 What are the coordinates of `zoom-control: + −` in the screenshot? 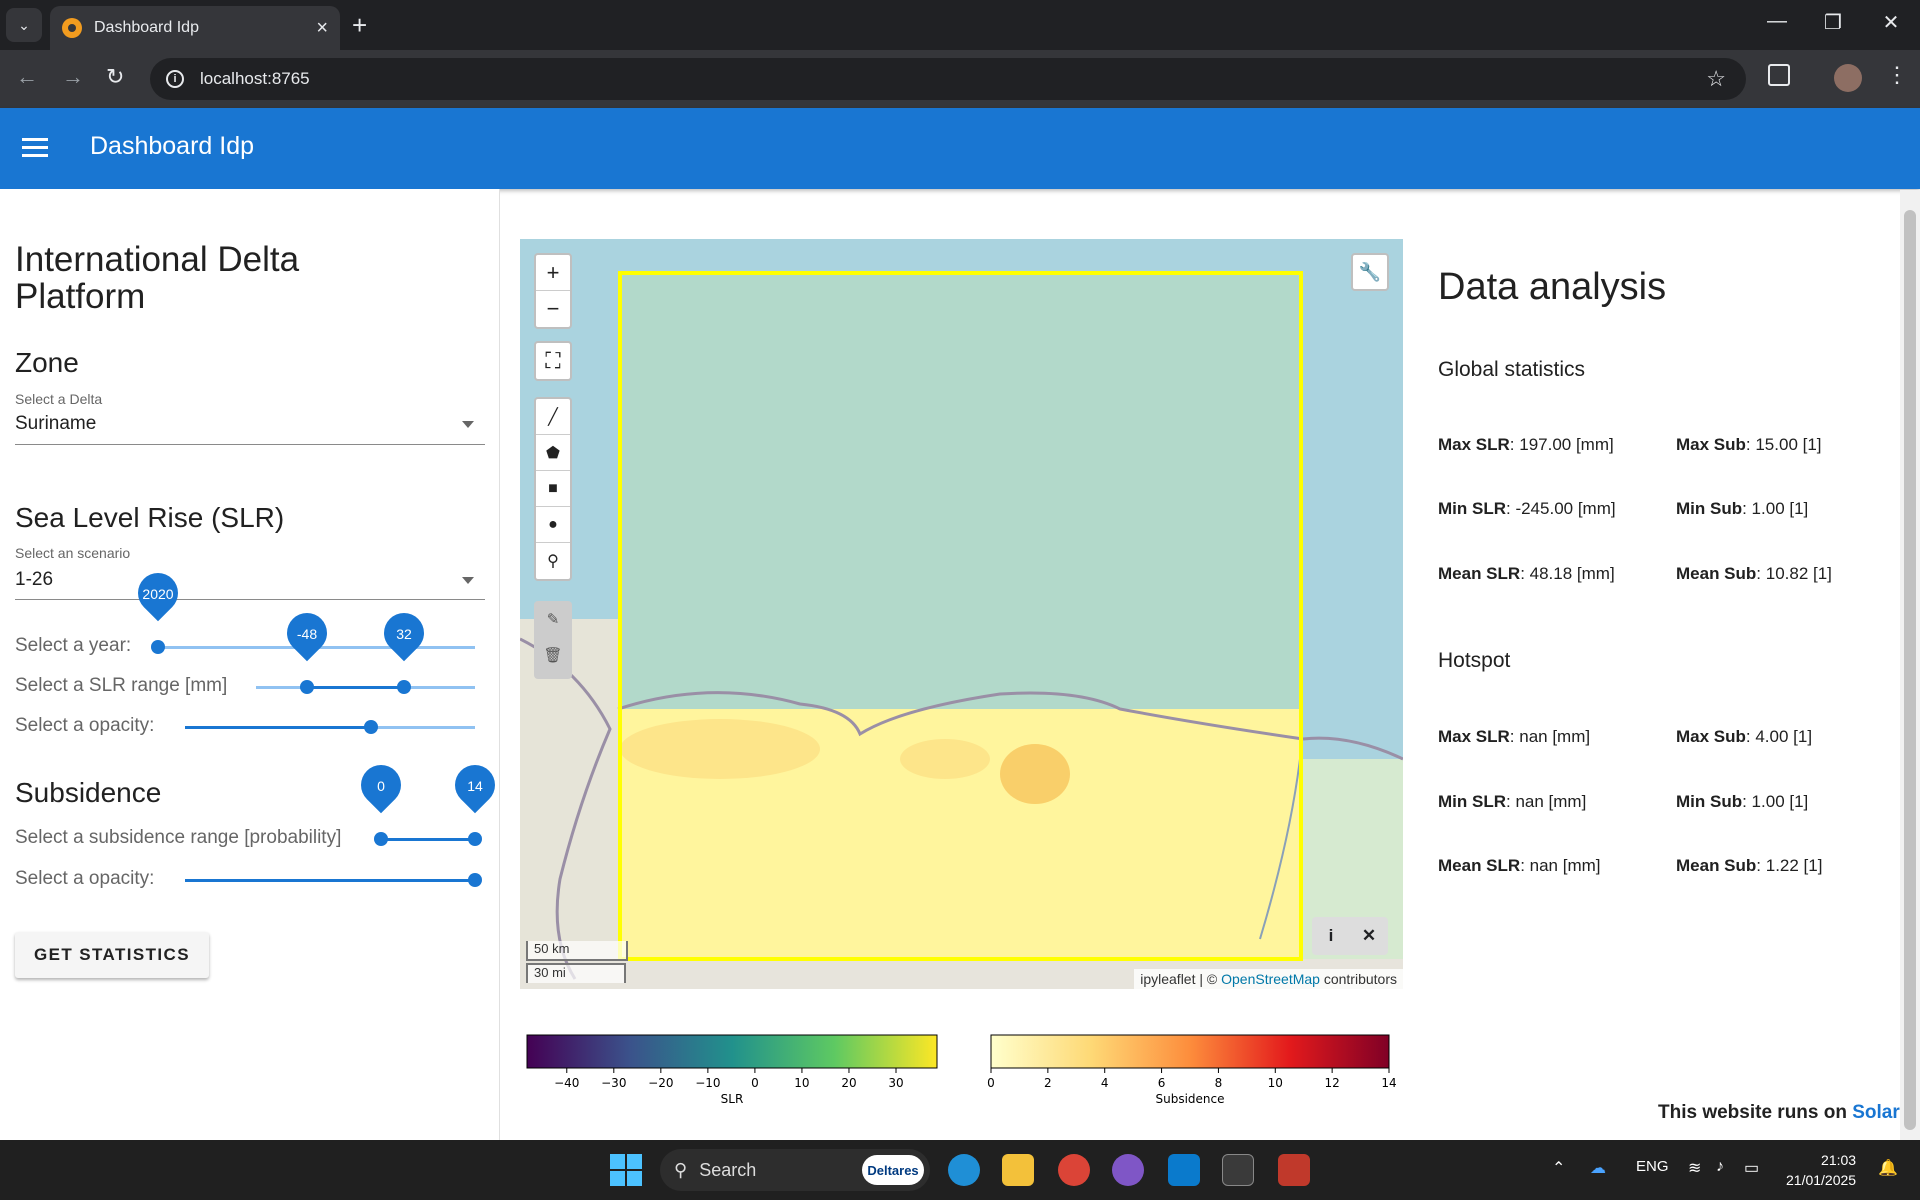 It's located at (553, 291).